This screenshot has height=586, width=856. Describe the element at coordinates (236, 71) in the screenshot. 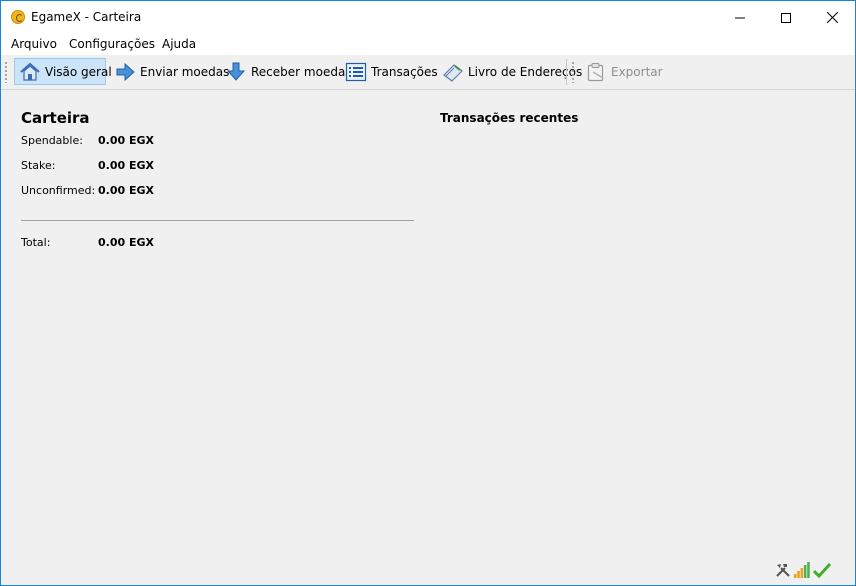

I see `arrow-down-icon` at that location.